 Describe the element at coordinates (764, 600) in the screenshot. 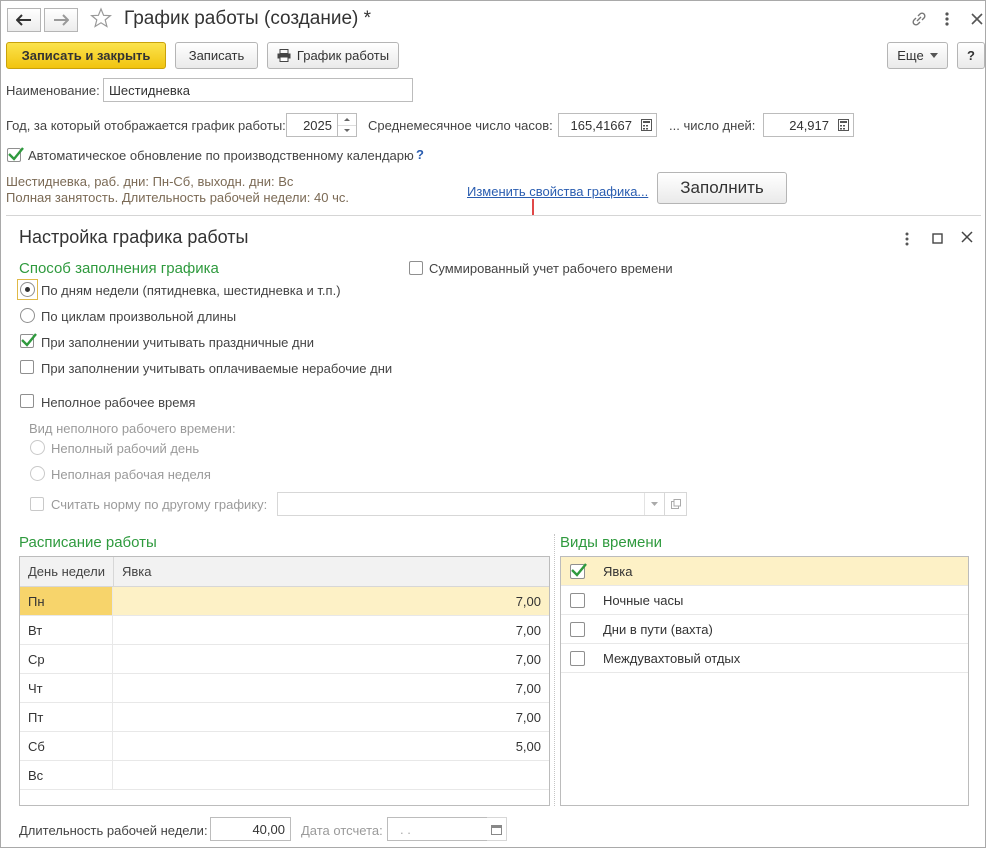

I see `list-item: Ночные часы` at that location.